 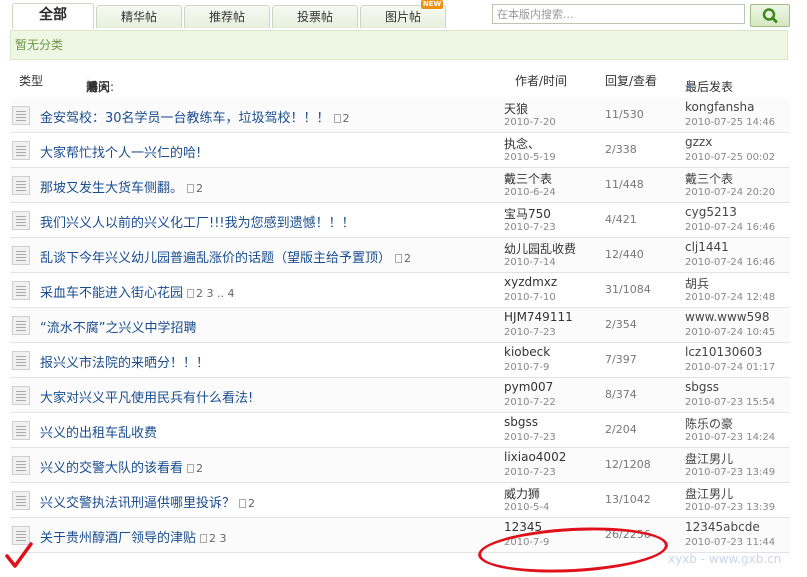 What do you see at coordinates (39, 45) in the screenshot?
I see `category-text: 暂无分类` at bounding box center [39, 45].